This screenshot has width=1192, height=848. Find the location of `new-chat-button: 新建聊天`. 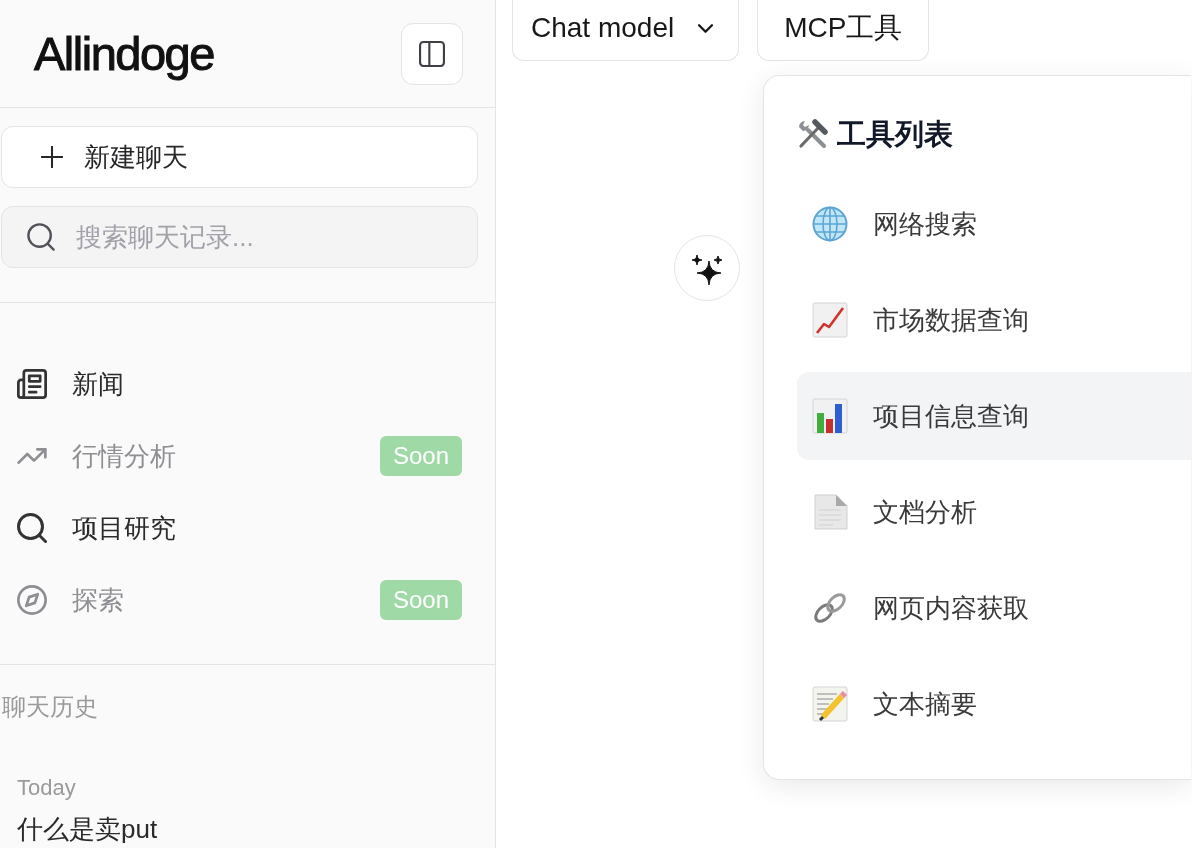

new-chat-button: 新建聊天 is located at coordinates (239, 157).